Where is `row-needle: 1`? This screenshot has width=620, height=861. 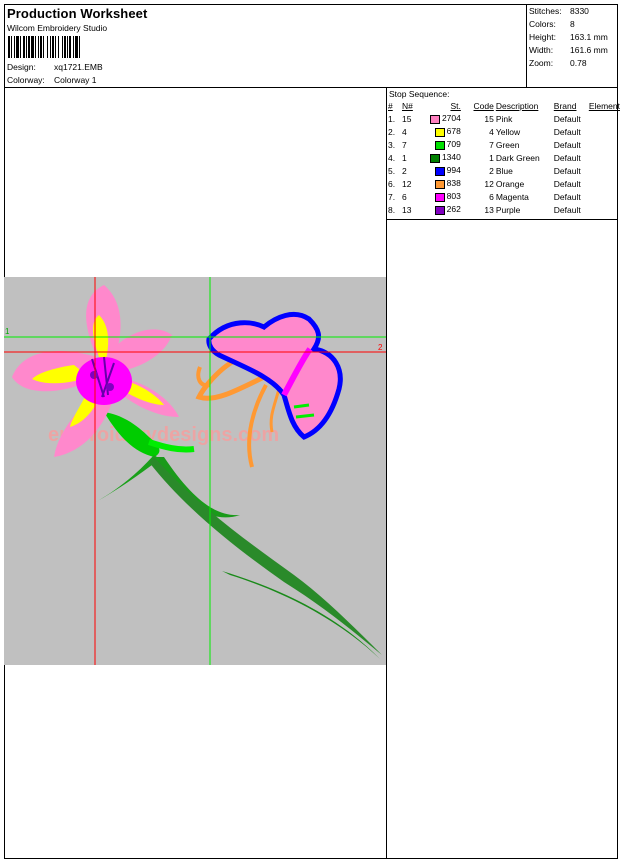 row-needle: 1 is located at coordinates (404, 157).